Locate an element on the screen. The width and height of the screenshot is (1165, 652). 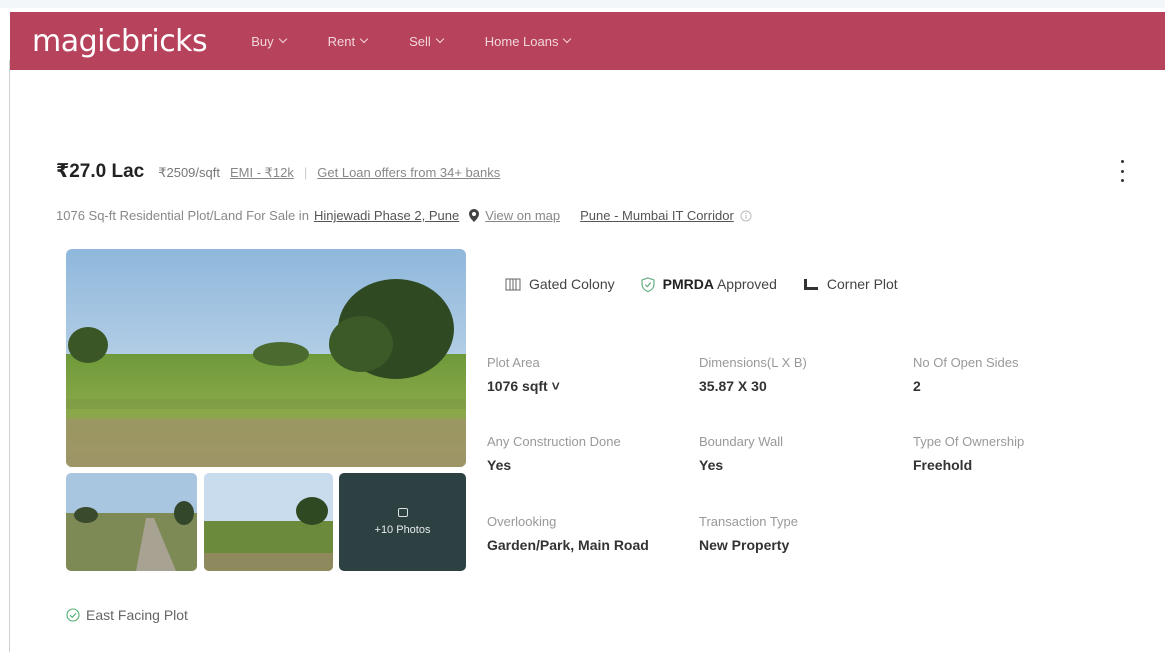
detail-value: 2 is located at coordinates (917, 386).